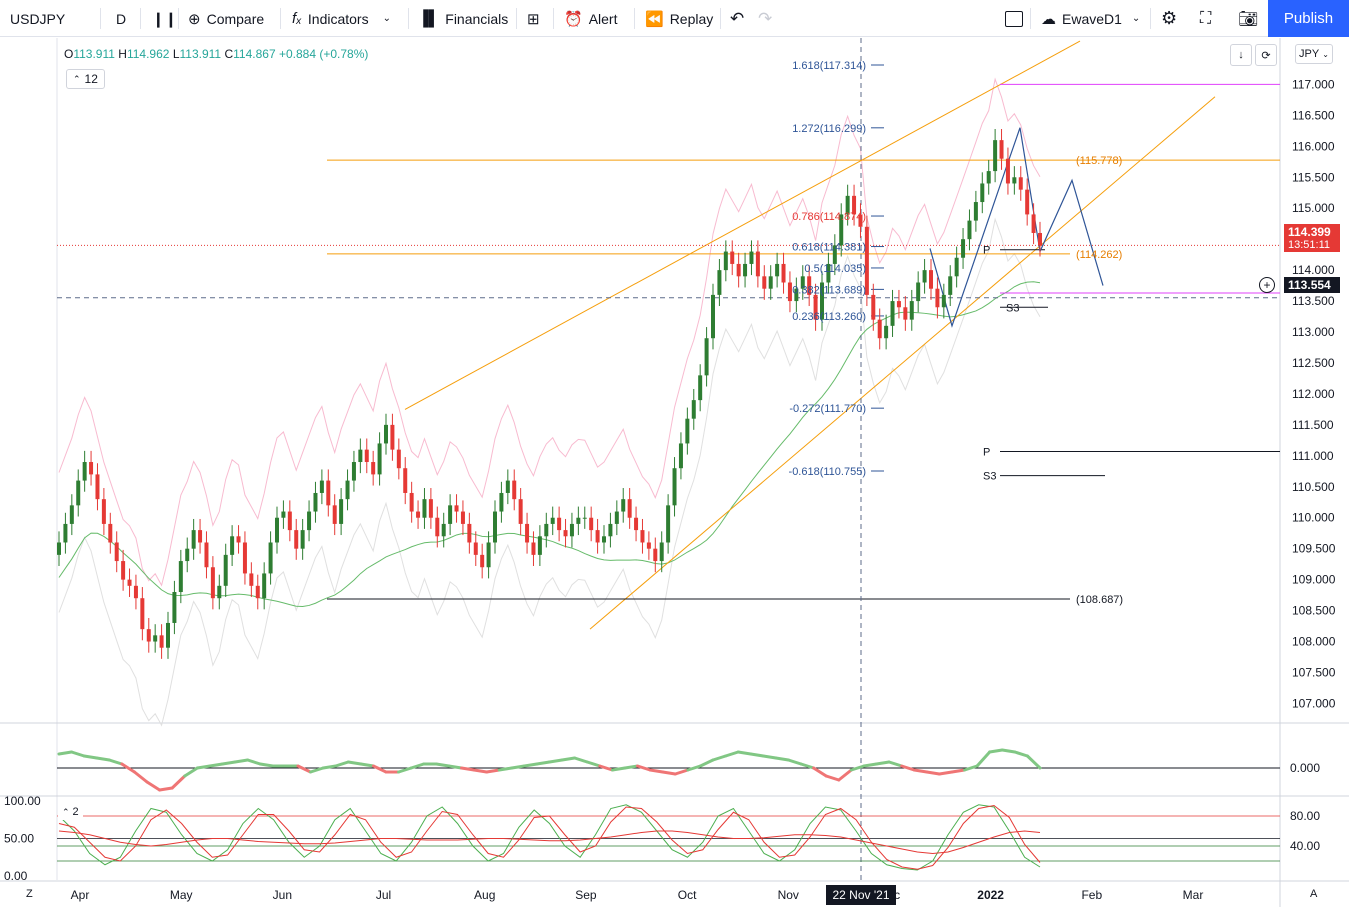 Image resolution: width=1349 pixels, height=907 pixels. Describe the element at coordinates (1266, 55) in the screenshot. I see `auto-scale-button: ⟳` at that location.